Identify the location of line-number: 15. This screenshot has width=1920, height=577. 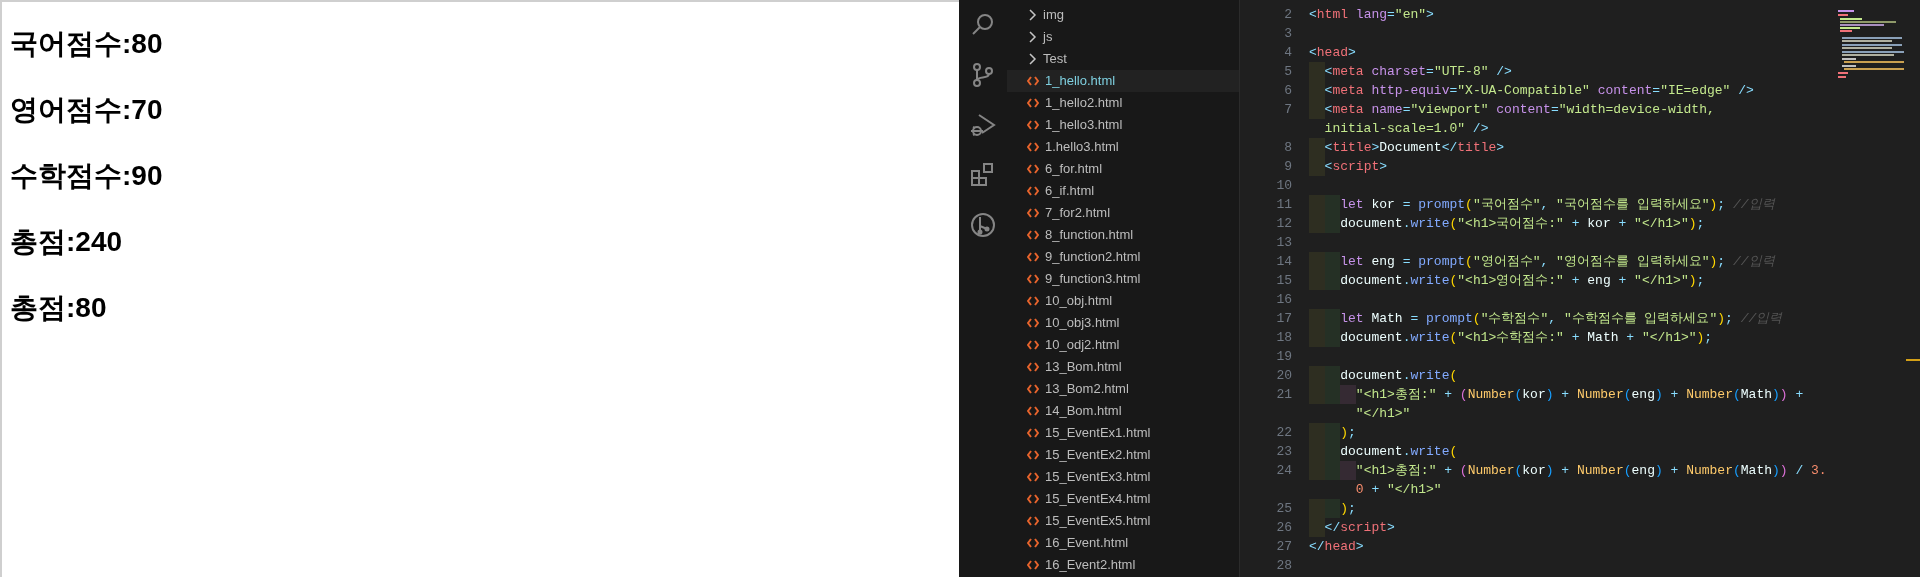
(1284, 280).